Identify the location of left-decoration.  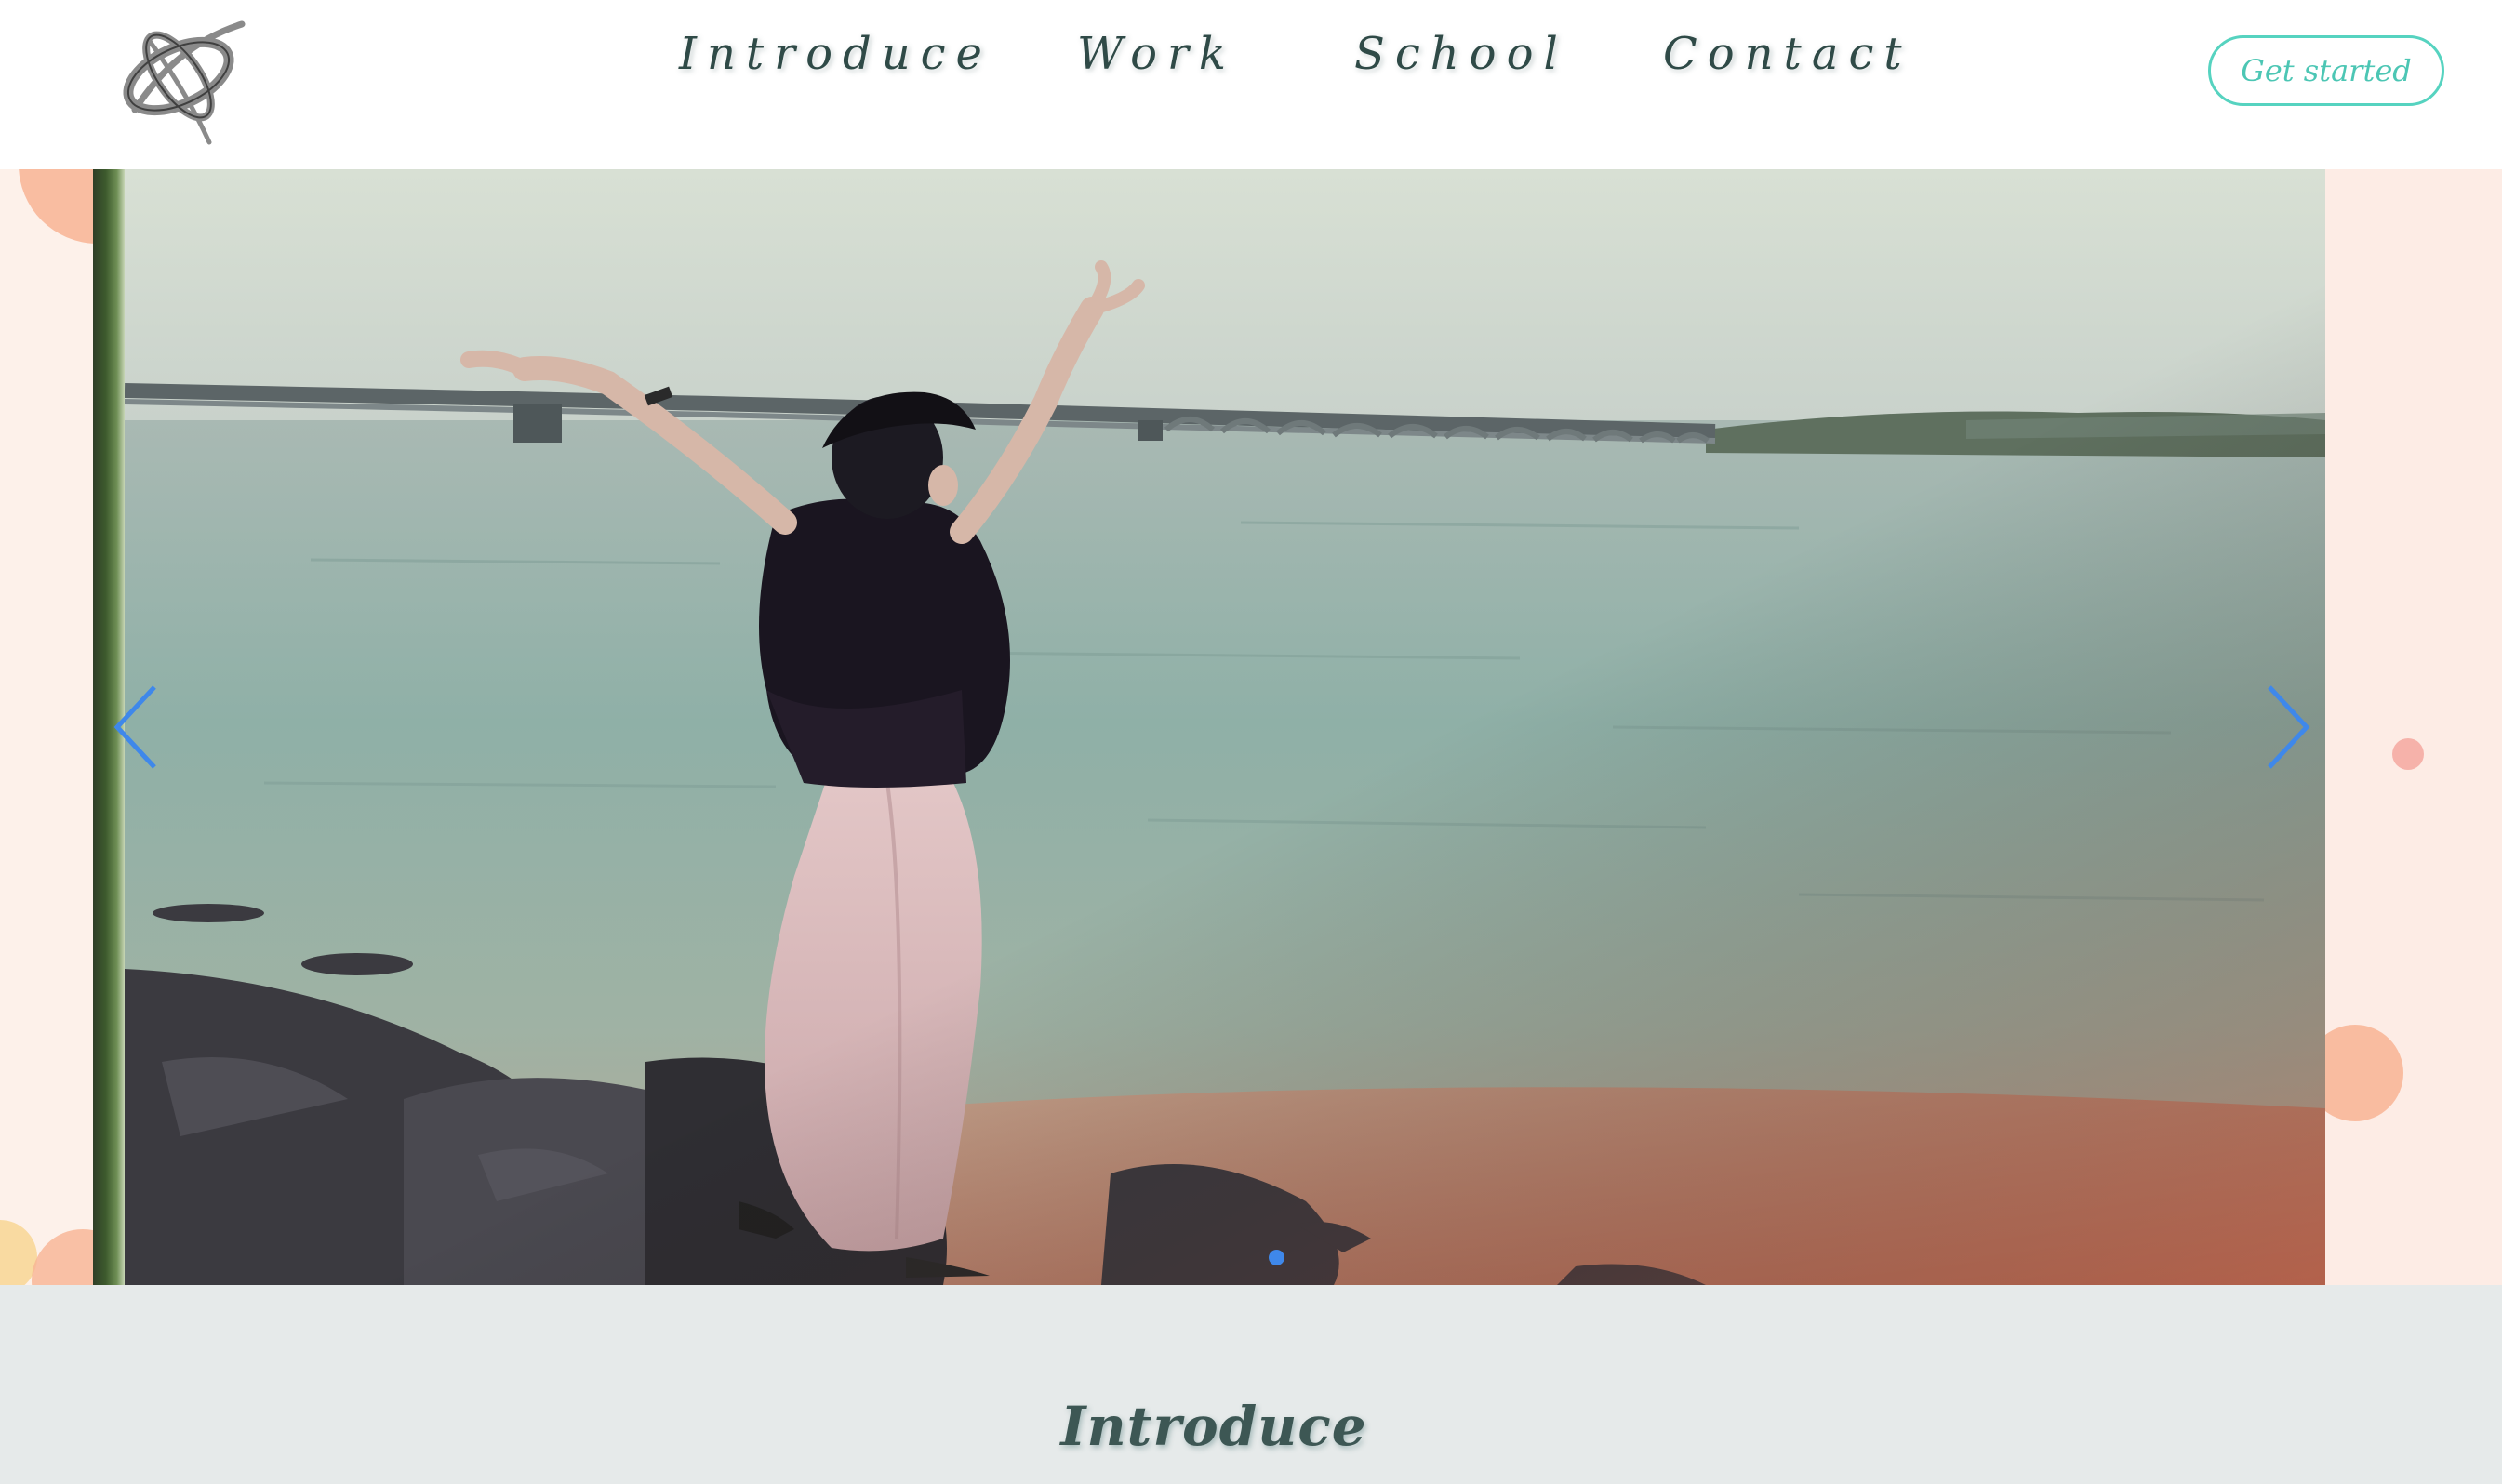
(47, 727).